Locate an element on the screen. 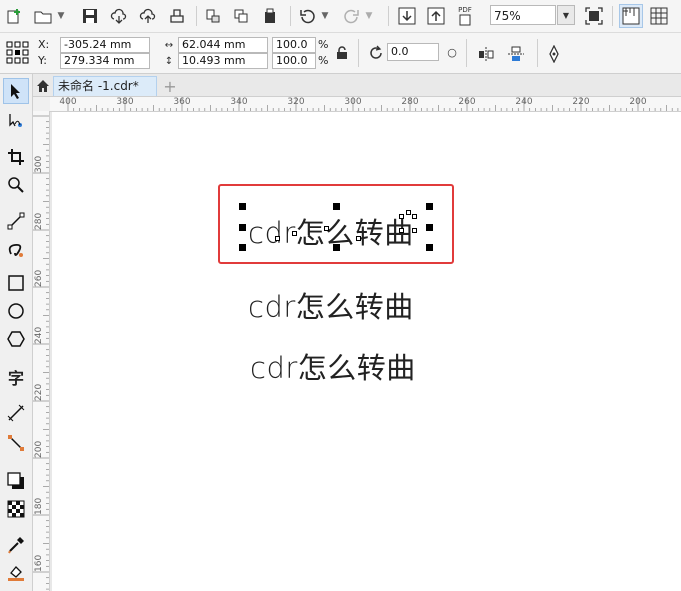  import-down-icon is located at coordinates (407, 16).